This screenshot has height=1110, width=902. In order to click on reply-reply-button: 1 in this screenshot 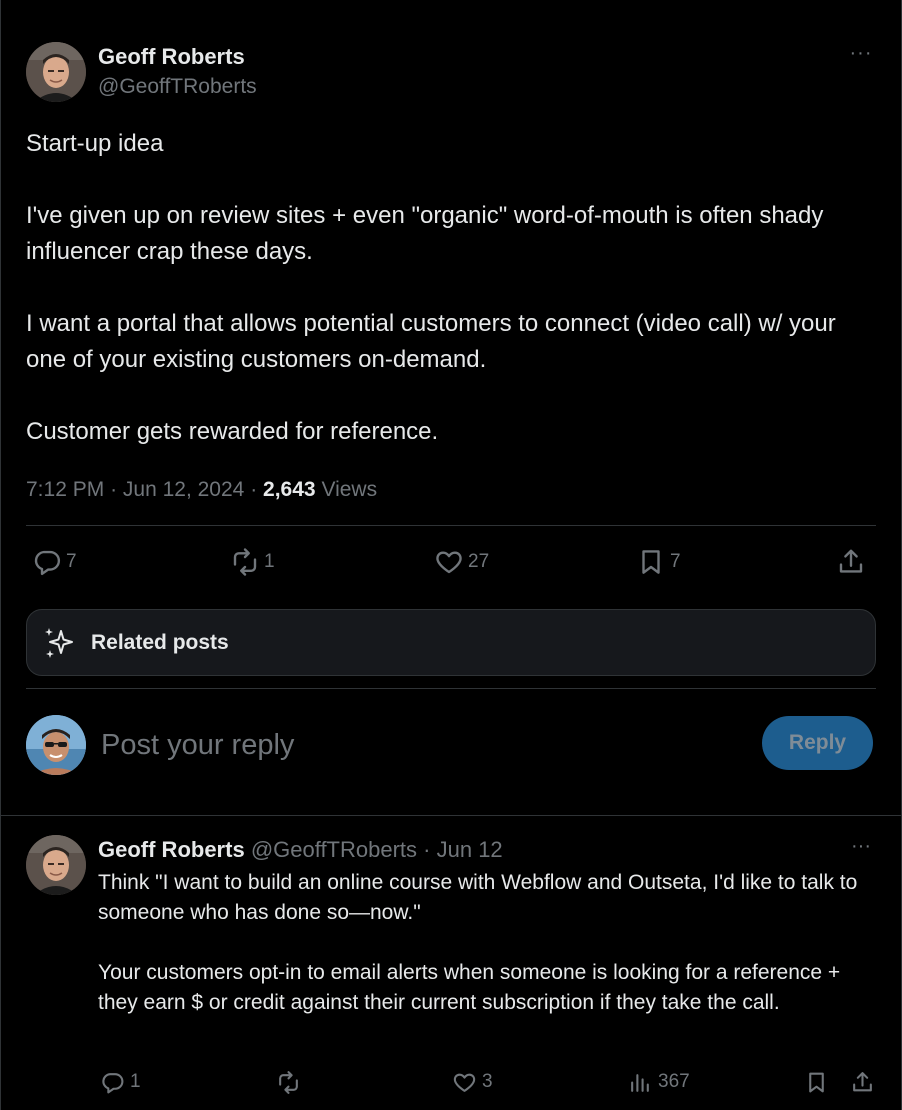, I will do `click(120, 1082)`.